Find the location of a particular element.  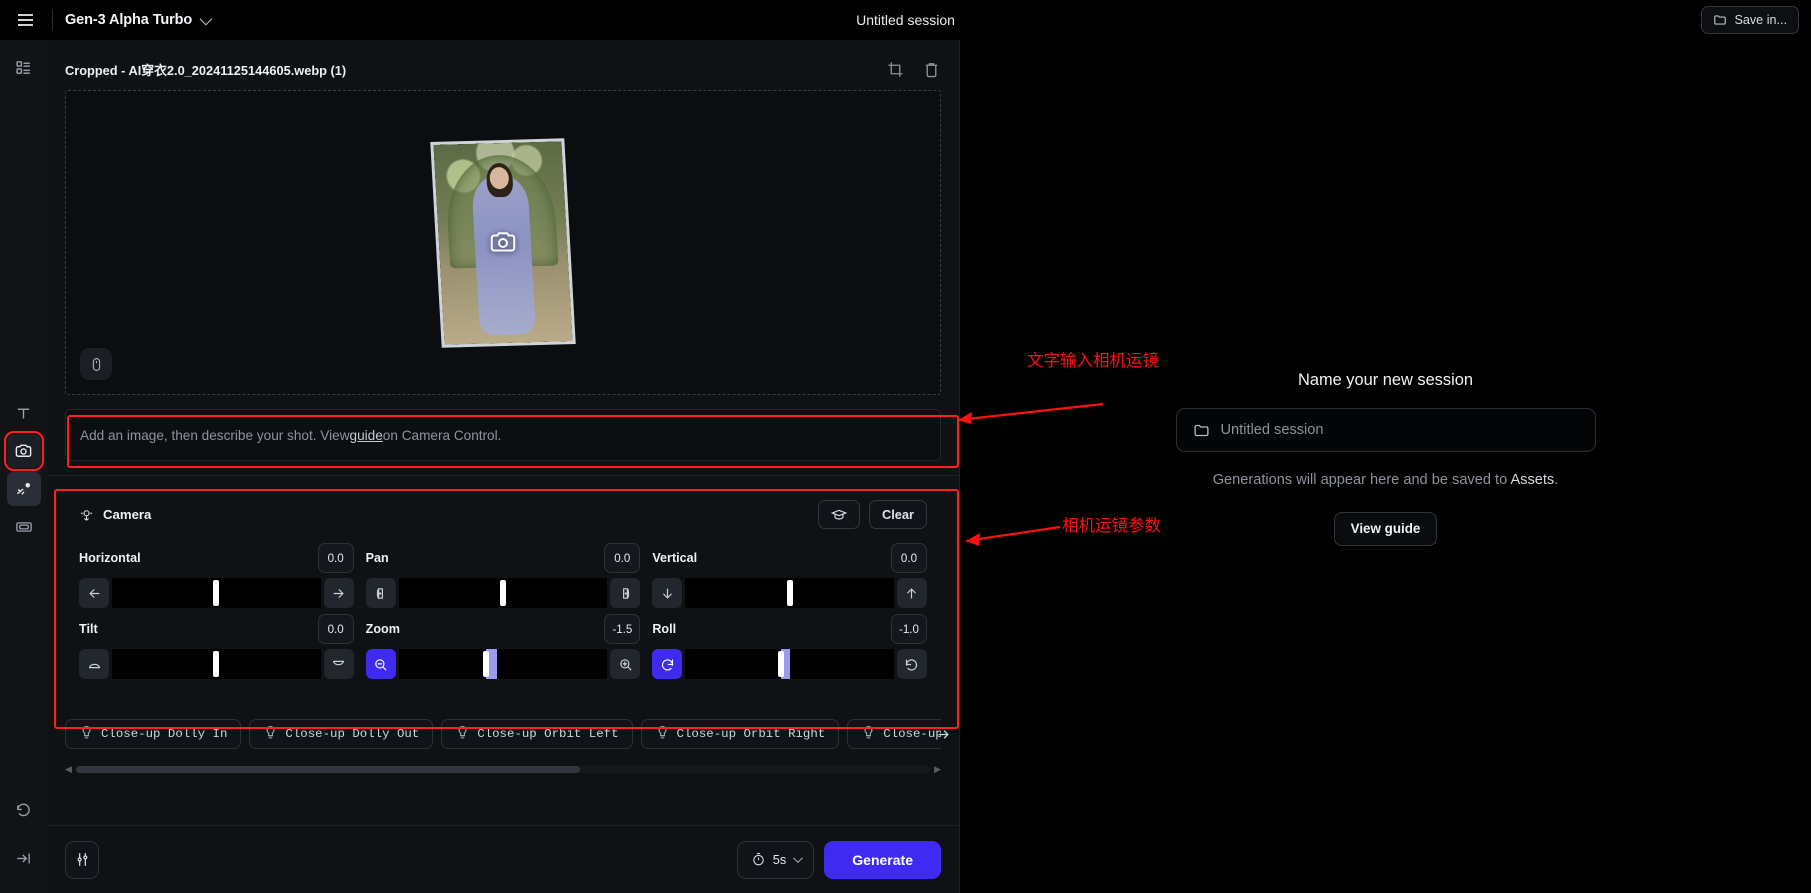

preset-chip: Close-up Orbit Left is located at coordinates (537, 734).